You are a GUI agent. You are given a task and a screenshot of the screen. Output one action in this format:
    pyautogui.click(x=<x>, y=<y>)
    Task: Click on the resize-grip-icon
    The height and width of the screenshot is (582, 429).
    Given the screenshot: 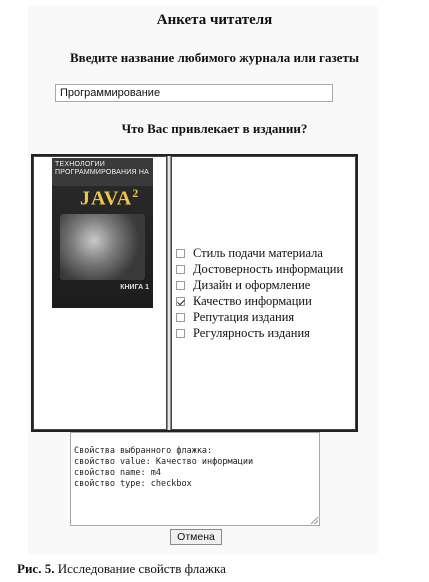 What is the action you would take?
    pyautogui.click(x=314, y=520)
    